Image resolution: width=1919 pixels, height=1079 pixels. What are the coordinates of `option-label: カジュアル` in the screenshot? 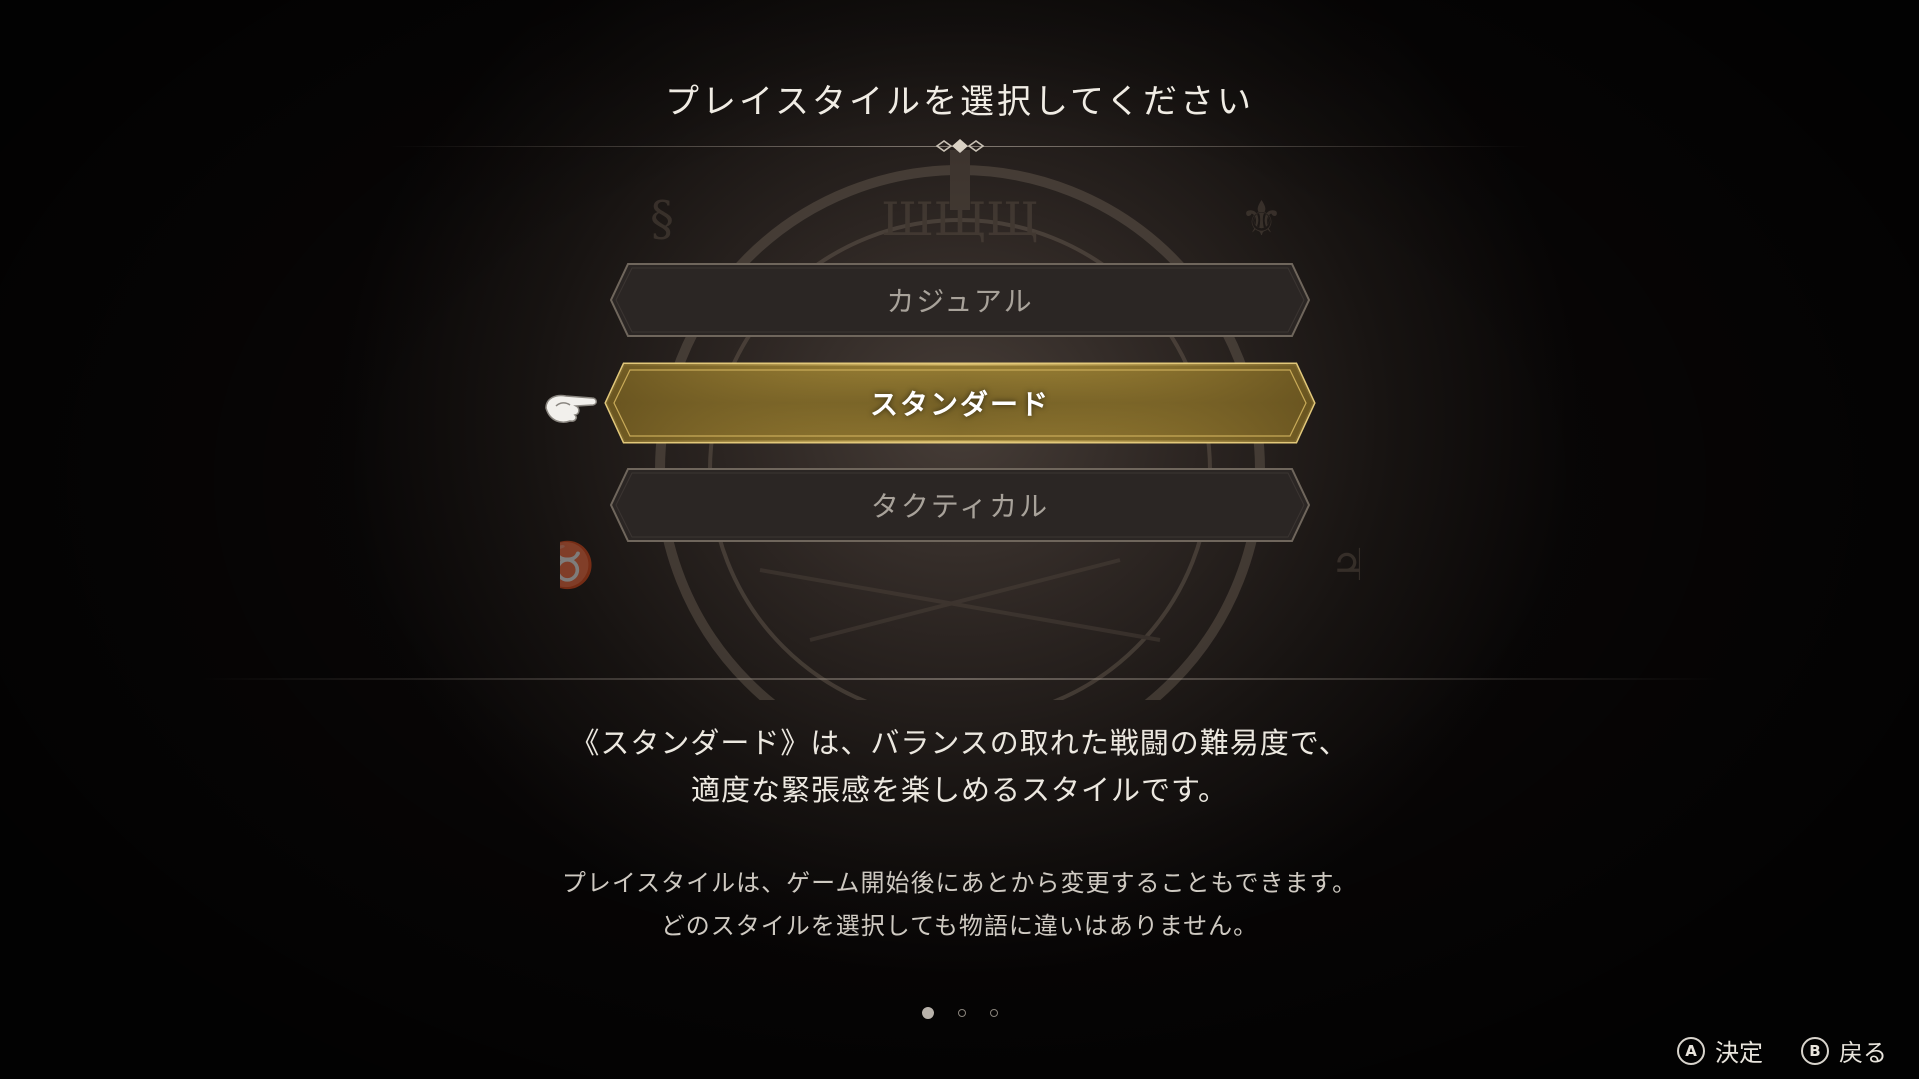 It's located at (960, 301).